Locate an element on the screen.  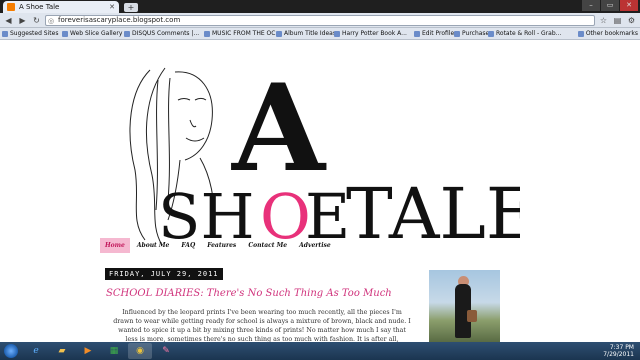
forward-icon: ▶ is located at coordinates (22, 20).